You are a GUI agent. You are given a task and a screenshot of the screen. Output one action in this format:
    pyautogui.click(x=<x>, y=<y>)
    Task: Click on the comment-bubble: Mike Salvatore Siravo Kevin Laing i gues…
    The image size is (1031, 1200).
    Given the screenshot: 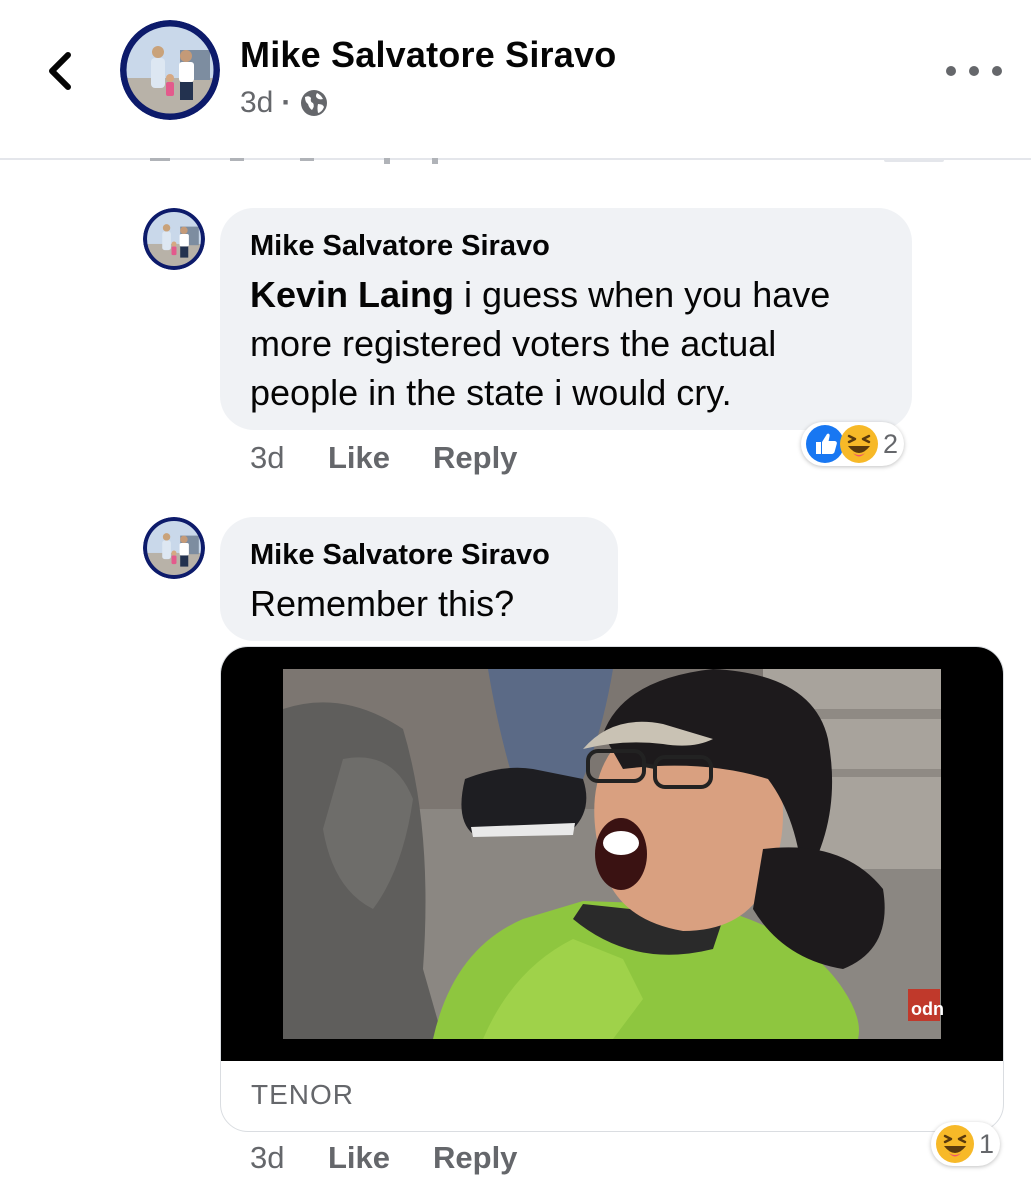 What is the action you would take?
    pyautogui.click(x=566, y=319)
    